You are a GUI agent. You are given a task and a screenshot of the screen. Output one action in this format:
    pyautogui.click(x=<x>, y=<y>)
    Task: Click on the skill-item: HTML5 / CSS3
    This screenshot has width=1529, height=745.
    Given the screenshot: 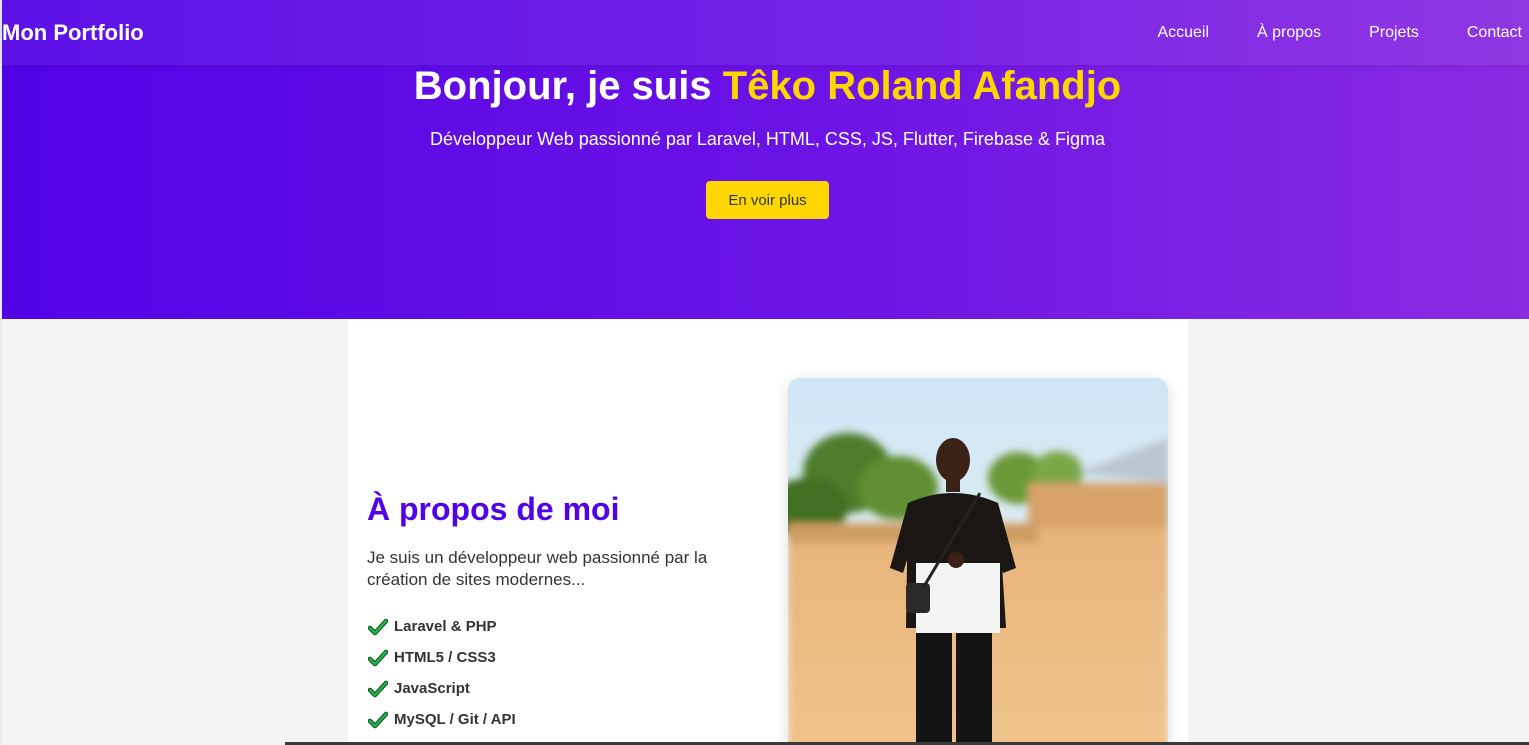 What is the action you would take?
    pyautogui.click(x=442, y=657)
    